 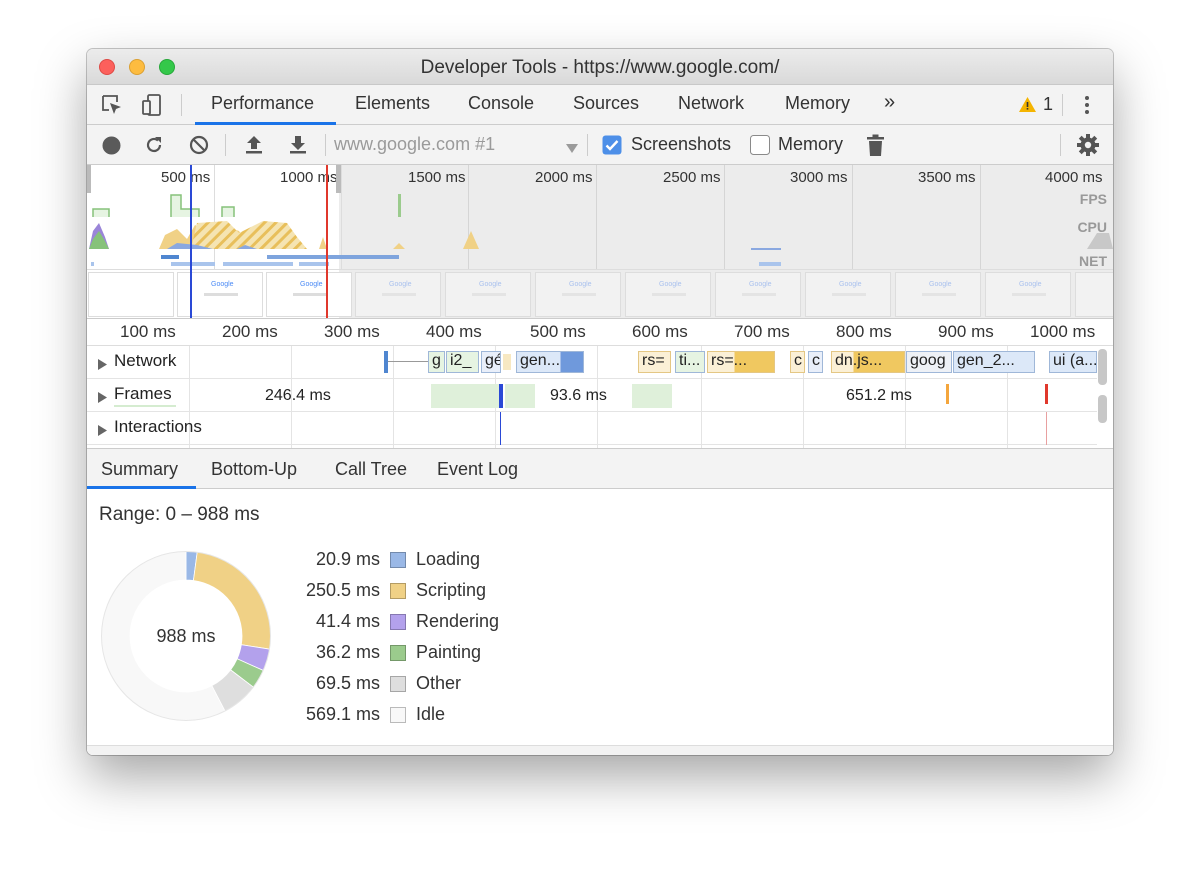 What do you see at coordinates (342, 714) in the screenshot?
I see `legend-value: 569.1 ms` at bounding box center [342, 714].